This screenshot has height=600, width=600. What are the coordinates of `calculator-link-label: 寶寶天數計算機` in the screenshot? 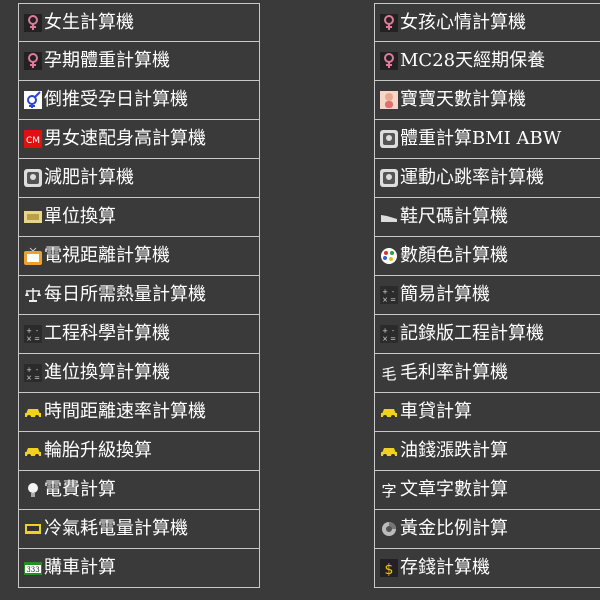 It's located at (463, 99).